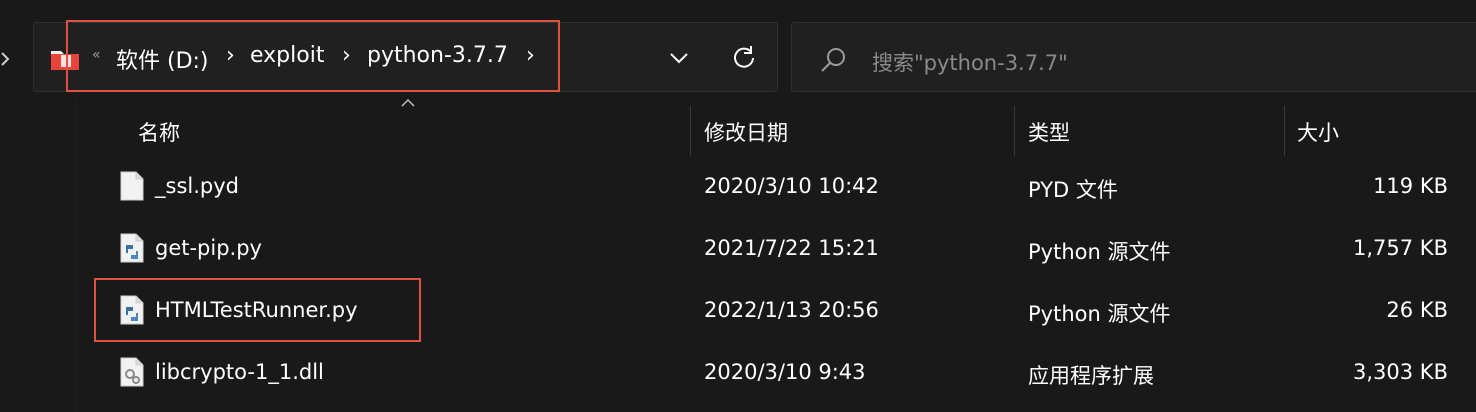 The image size is (1476, 412). I want to click on sort-ascending-icon, so click(408, 102).